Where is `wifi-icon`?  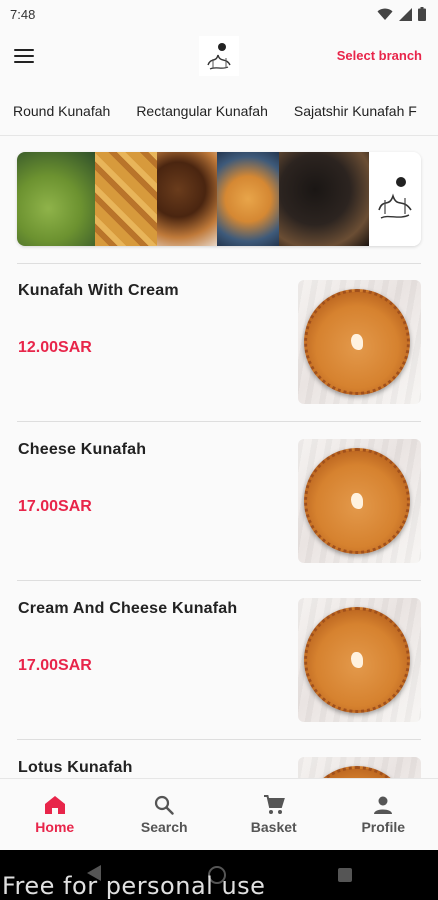
wifi-icon is located at coordinates (385, 14).